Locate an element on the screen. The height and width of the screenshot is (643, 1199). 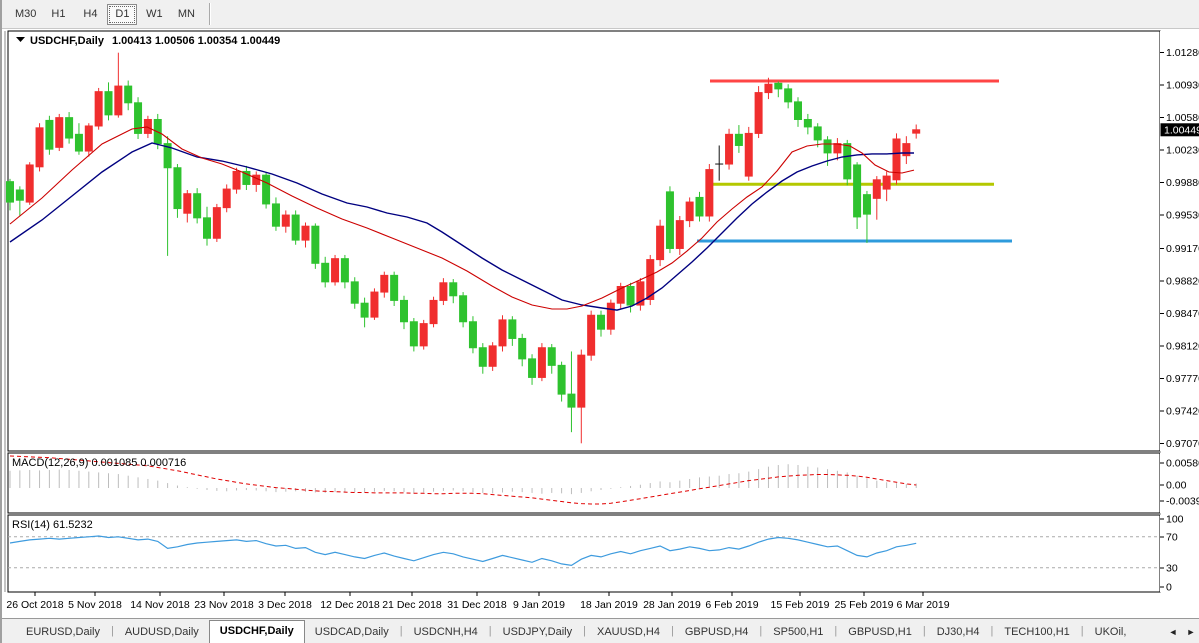
current-price-tag-label: 1.00449 is located at coordinates (1181, 130).